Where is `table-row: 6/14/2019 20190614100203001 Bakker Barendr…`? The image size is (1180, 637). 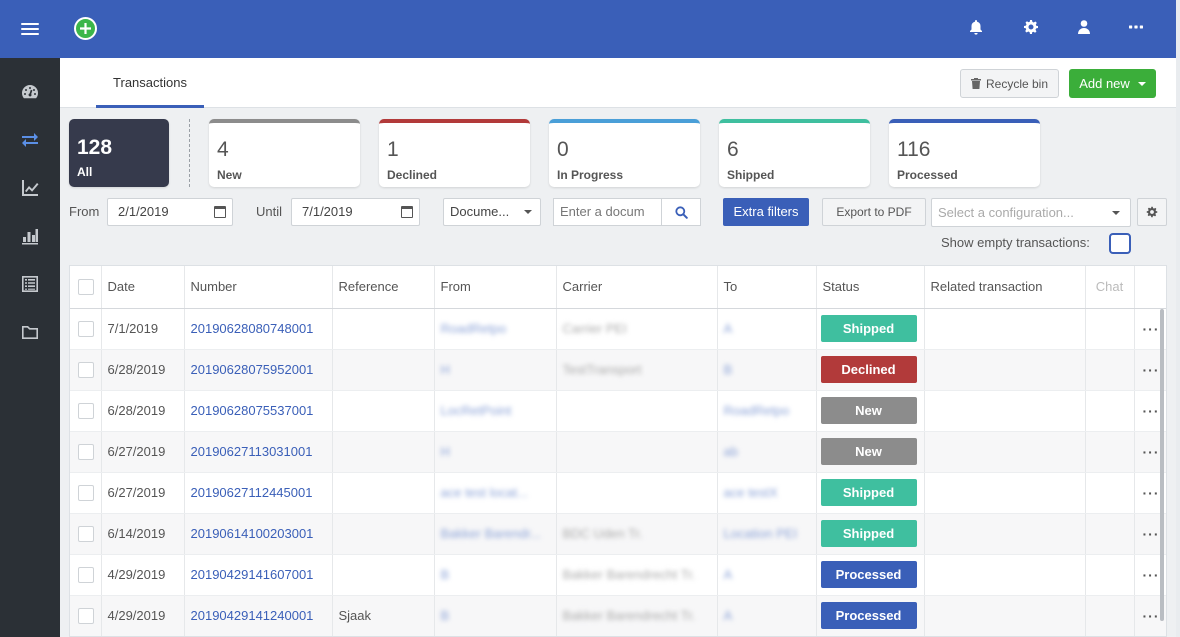 table-row: 6/14/2019 20190614100203001 Bakker Barendr… is located at coordinates (618, 534).